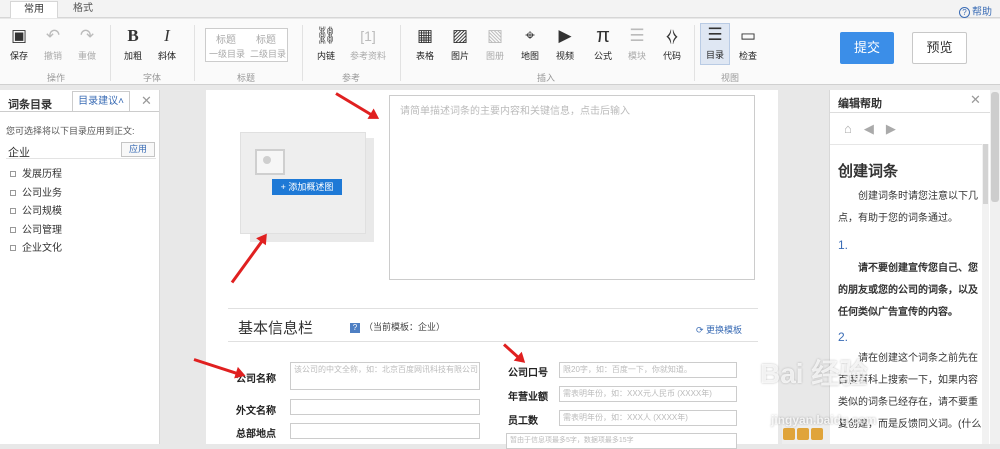  I want to click on tab-format: 格式, so click(83, 9).